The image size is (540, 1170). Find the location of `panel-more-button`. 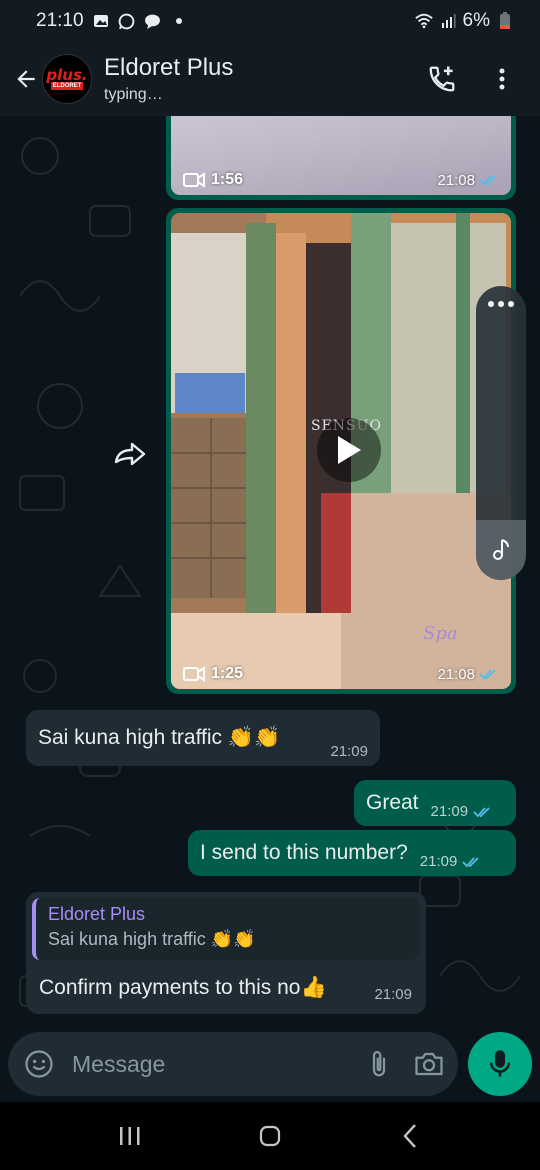

panel-more-button is located at coordinates (501, 304).